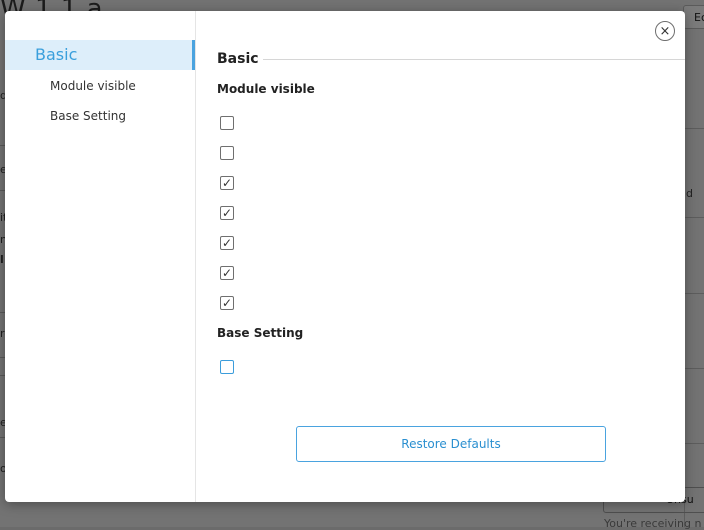 Image resolution: width=704 pixels, height=530 pixels. What do you see at coordinates (693, 17) in the screenshot?
I see `background-edit-button: Ec` at bounding box center [693, 17].